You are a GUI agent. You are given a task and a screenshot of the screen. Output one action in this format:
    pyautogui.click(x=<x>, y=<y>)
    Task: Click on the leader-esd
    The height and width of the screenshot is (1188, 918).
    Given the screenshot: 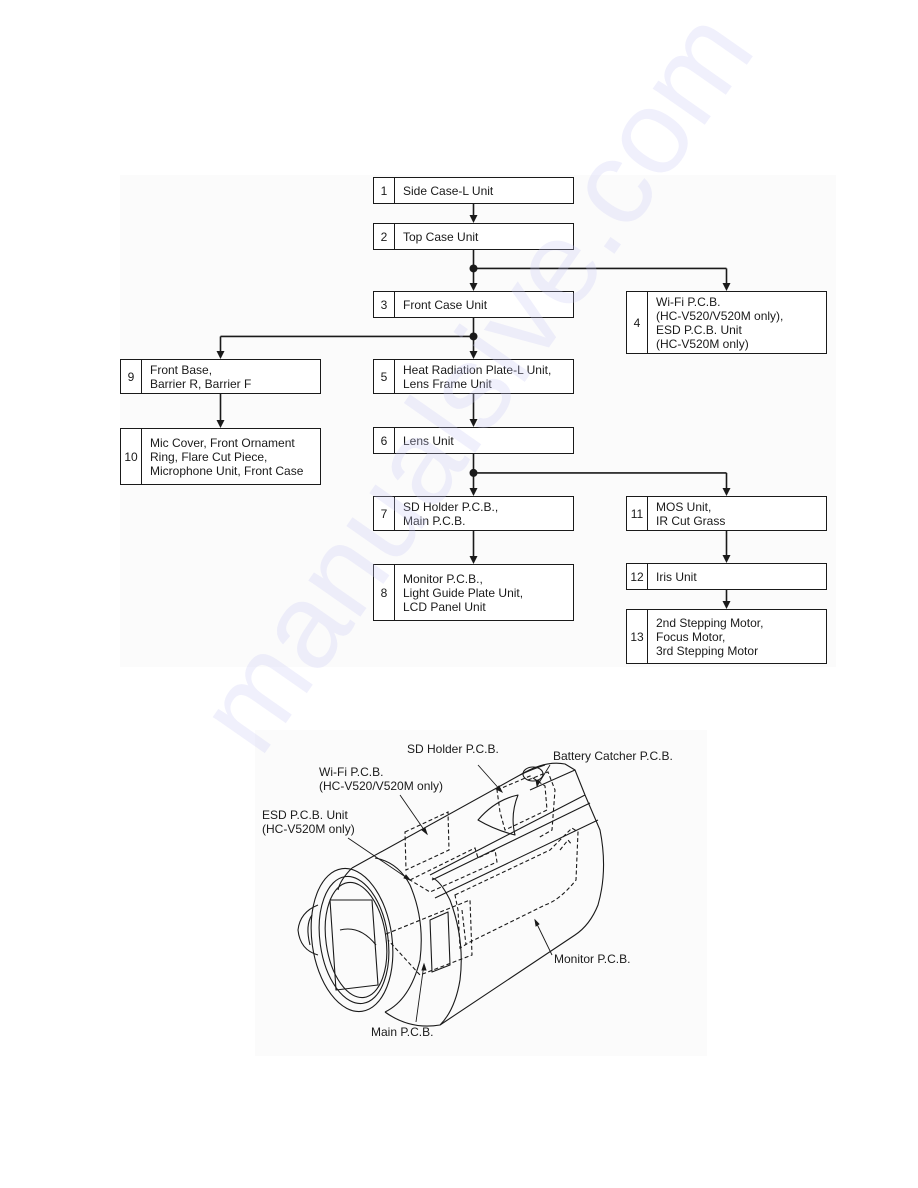 What is the action you would take?
    pyautogui.click(x=379, y=859)
    